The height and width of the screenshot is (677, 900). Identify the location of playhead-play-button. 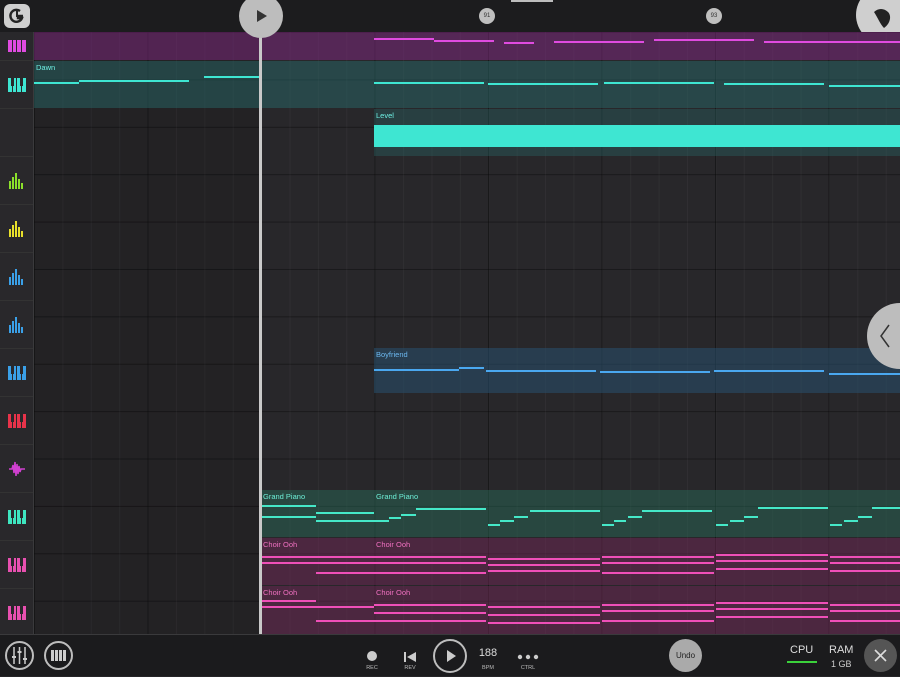
(261, 19).